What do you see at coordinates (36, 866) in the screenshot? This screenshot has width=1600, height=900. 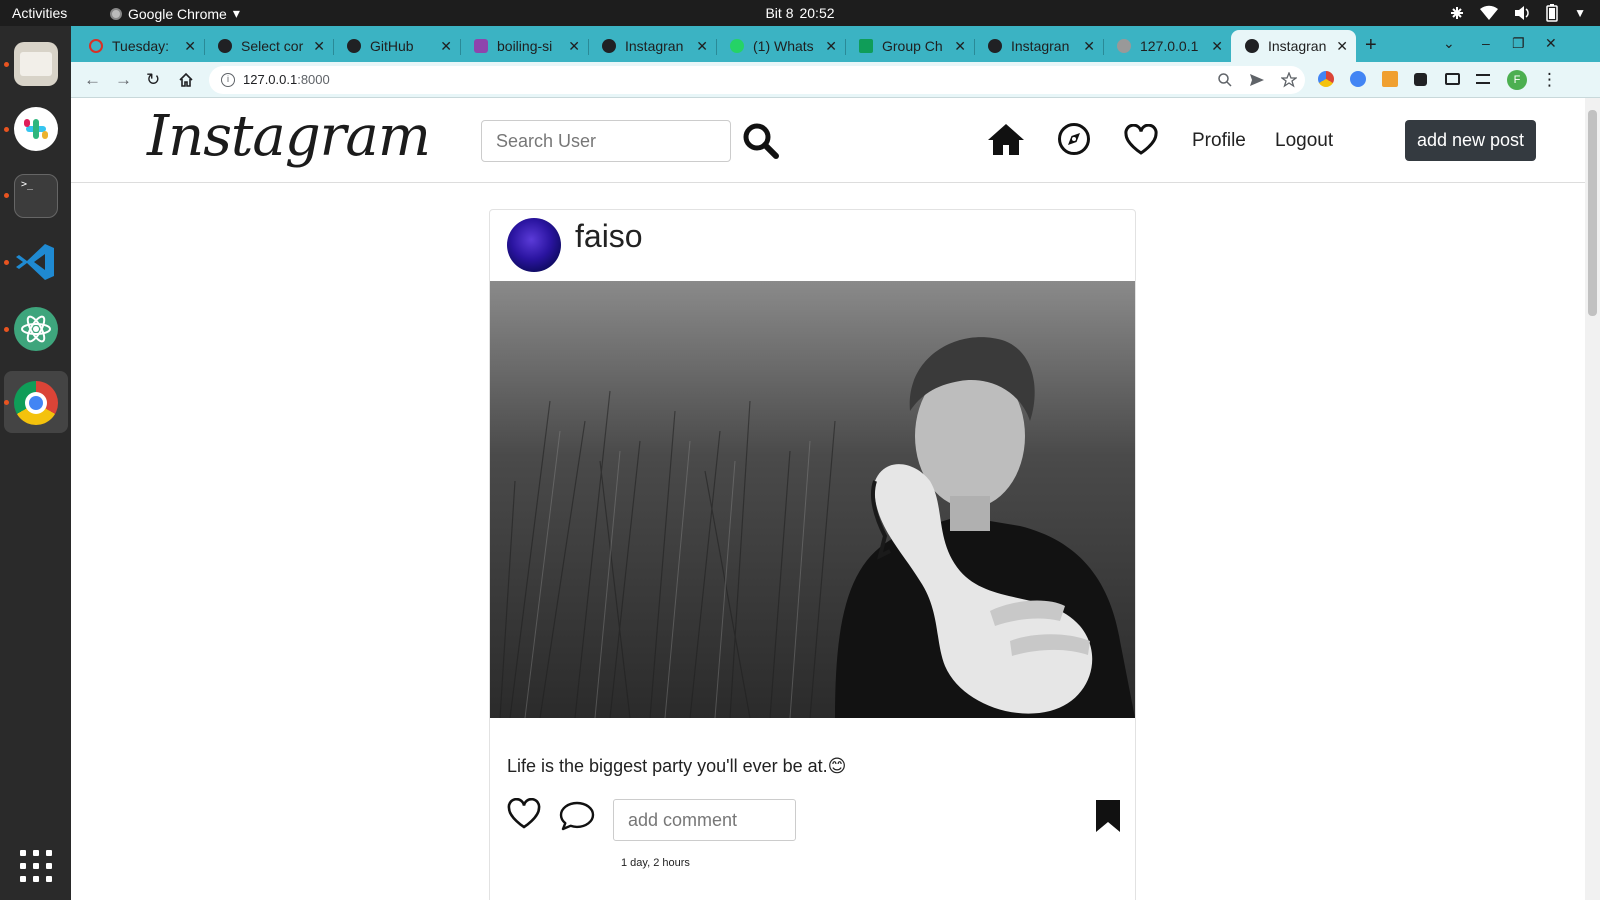 I see `show-applications-icon` at bounding box center [36, 866].